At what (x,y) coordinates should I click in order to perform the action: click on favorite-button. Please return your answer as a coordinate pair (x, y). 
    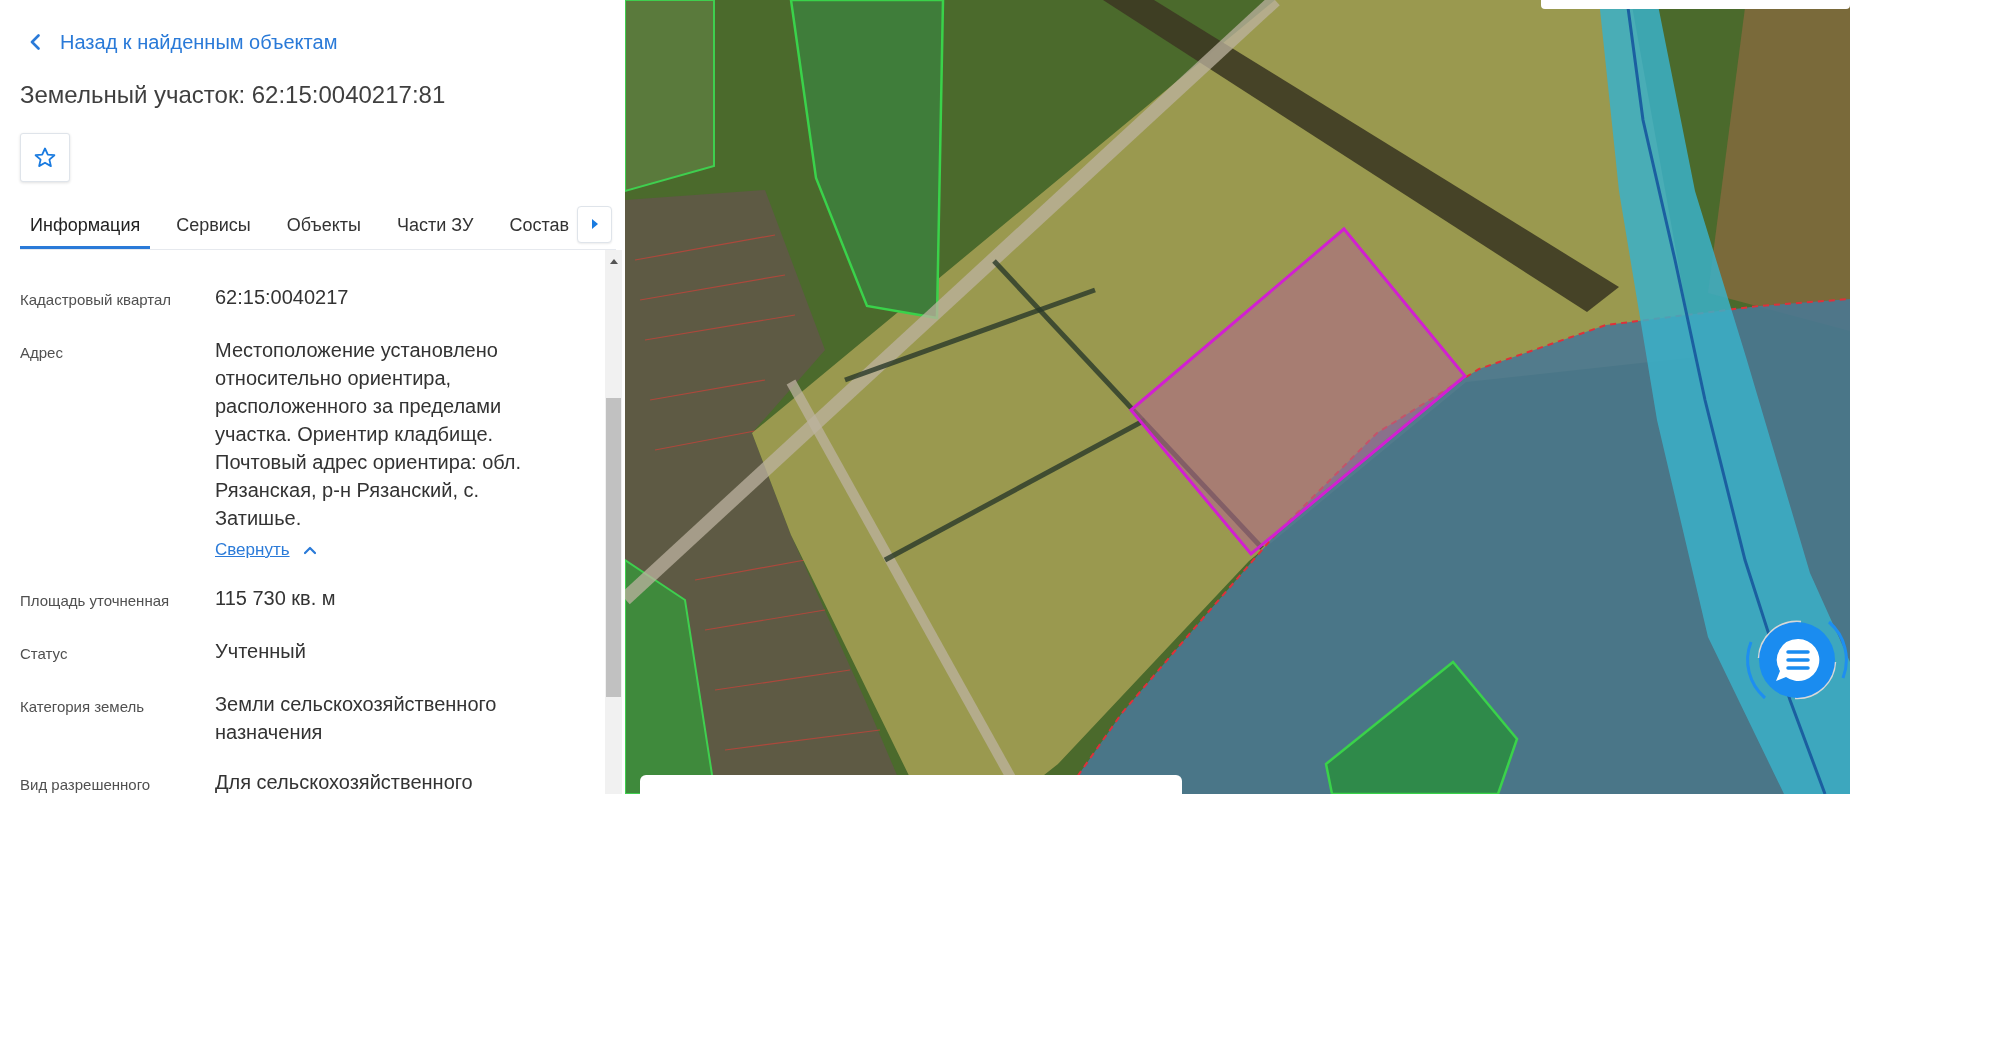
    Looking at the image, I should click on (45, 157).